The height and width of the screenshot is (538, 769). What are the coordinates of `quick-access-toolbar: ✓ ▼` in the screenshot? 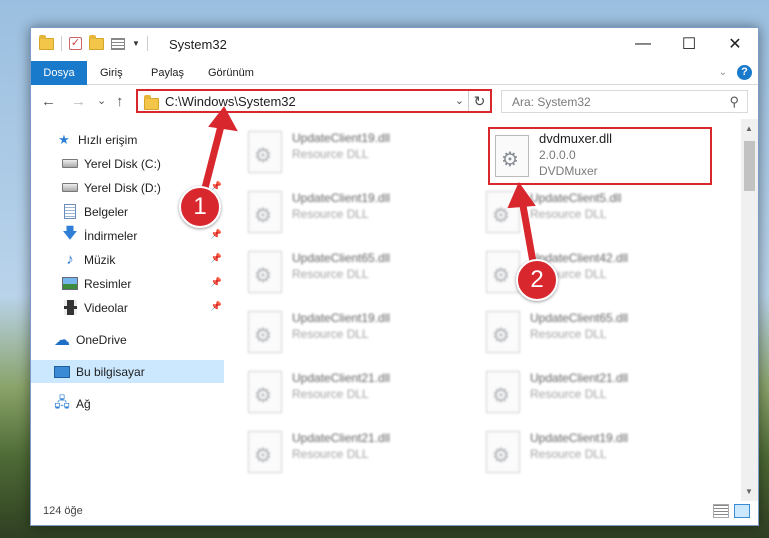 It's located at (93, 42).